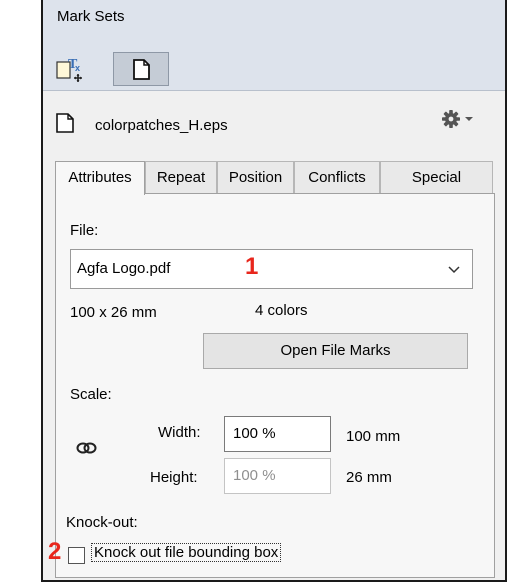 The height and width of the screenshot is (583, 521). I want to click on file-select-value: Agfa Logo.pdf, so click(124, 268).